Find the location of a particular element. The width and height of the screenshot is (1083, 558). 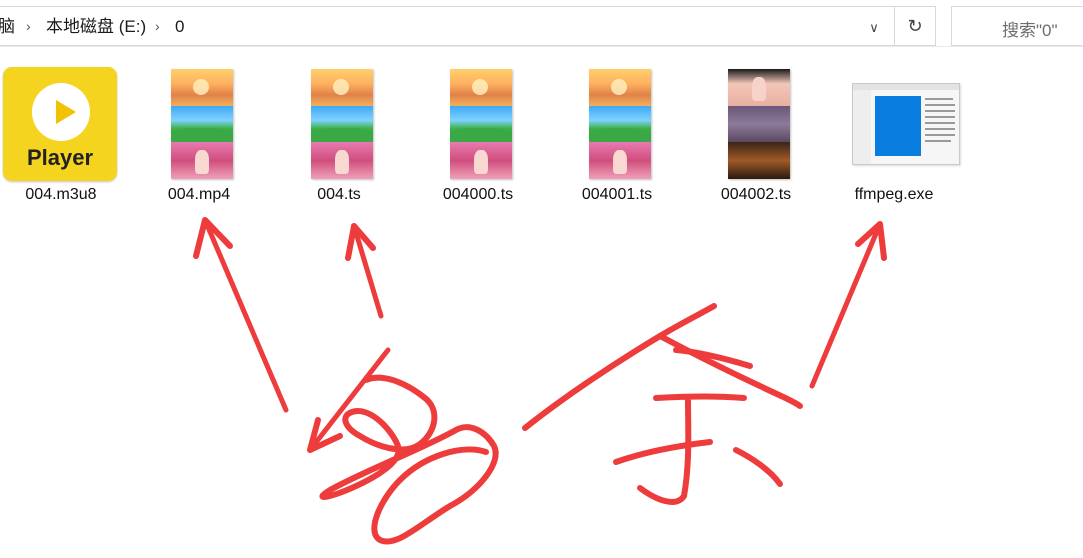

address-bar: 脑 › 本地磁盘 (E:) › 0 ∨ ↻ is located at coordinates (468, 26).